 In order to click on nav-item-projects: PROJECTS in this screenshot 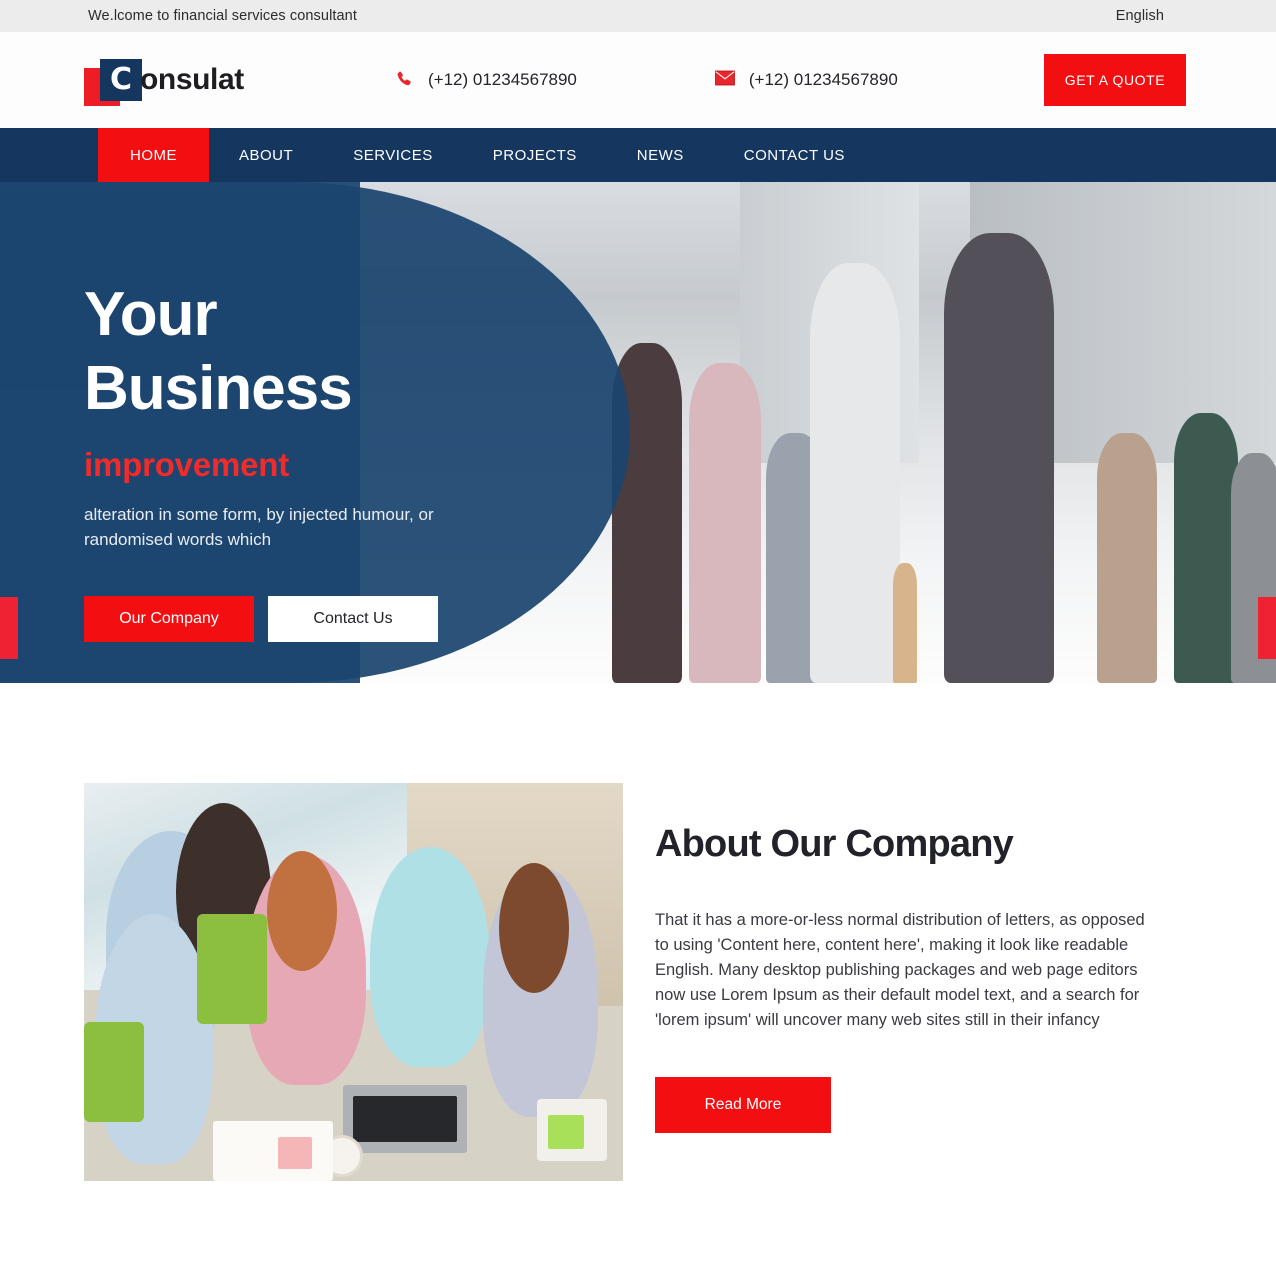, I will do `click(535, 155)`.